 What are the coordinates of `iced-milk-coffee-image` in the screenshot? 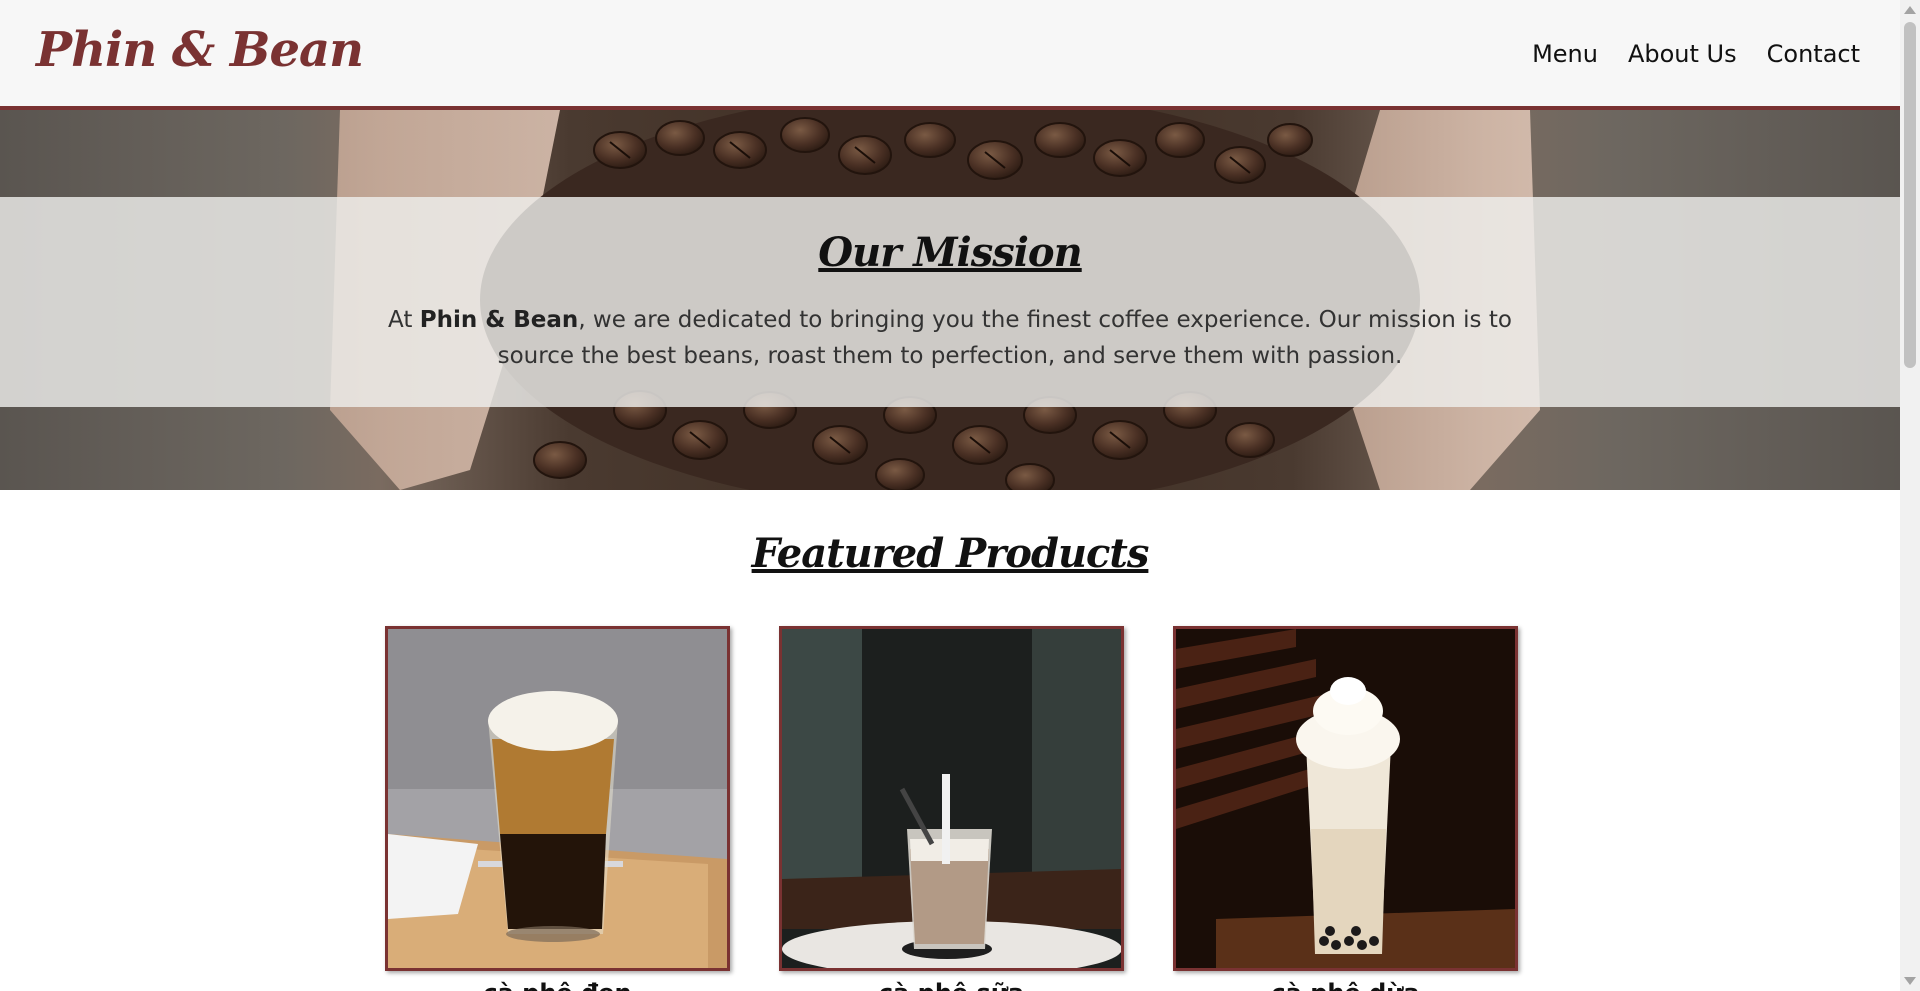 It's located at (951, 798).